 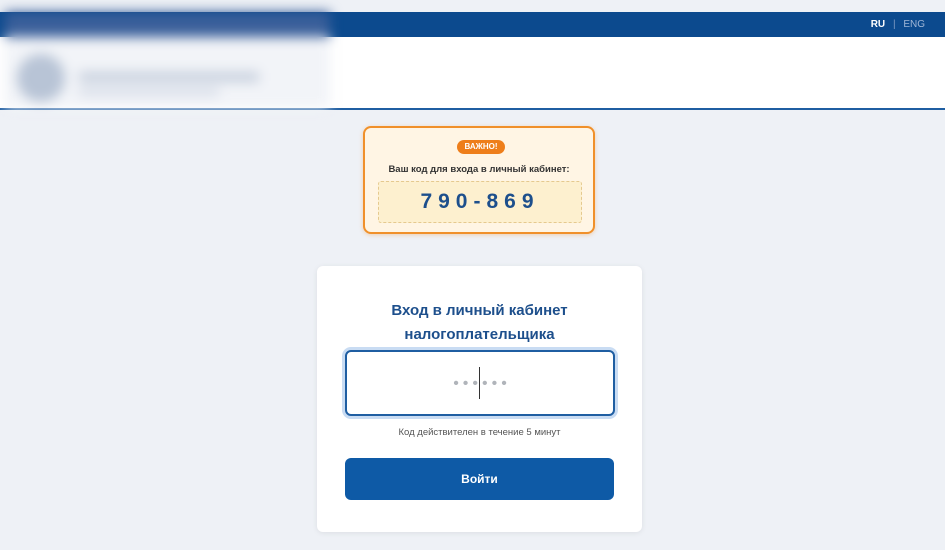 I want to click on login-title-line1: Вход в личный кабинет, so click(x=479, y=310).